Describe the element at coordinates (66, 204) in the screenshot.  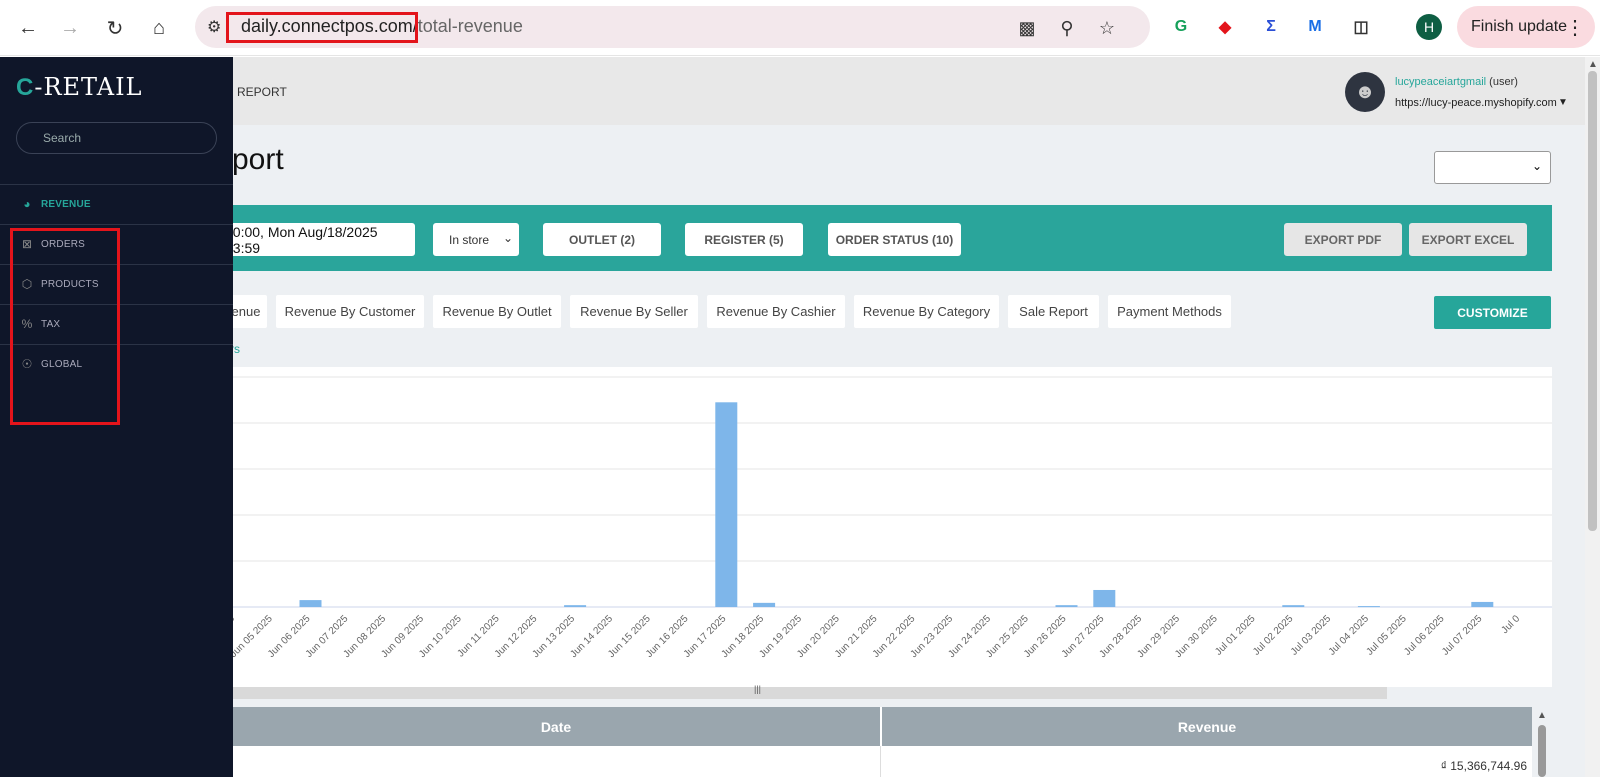
I see `sidebar-item-label: REVENUE` at that location.